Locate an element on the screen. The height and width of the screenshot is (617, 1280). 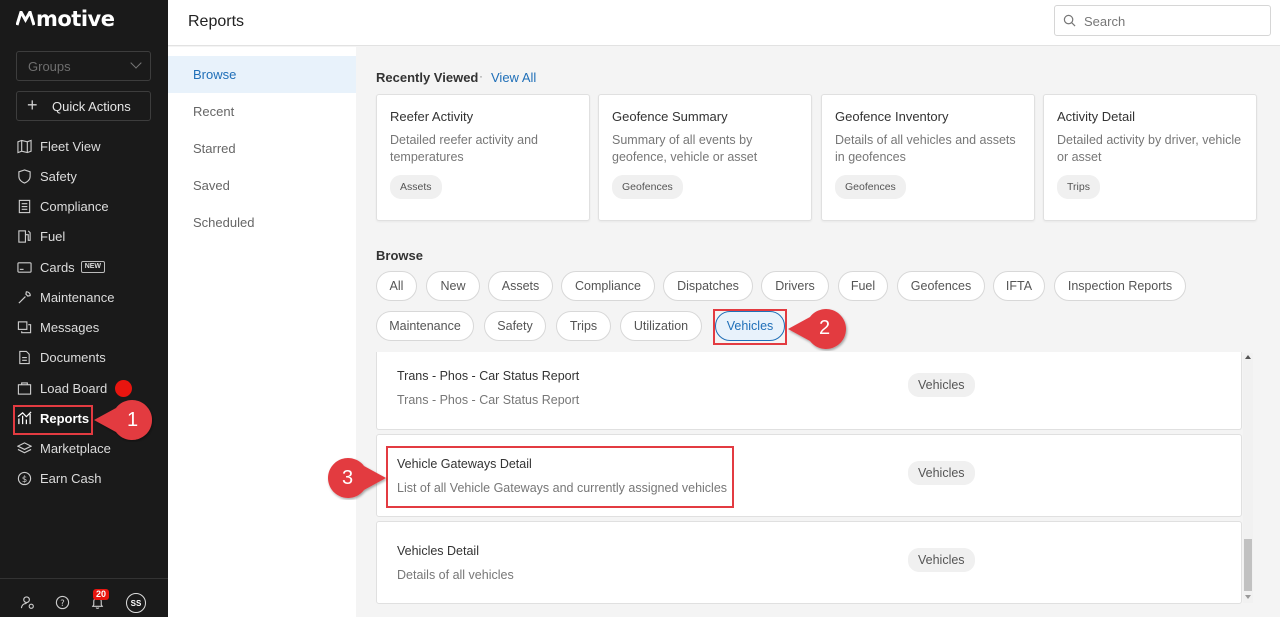
filter-trips: Trips is located at coordinates (583, 326).